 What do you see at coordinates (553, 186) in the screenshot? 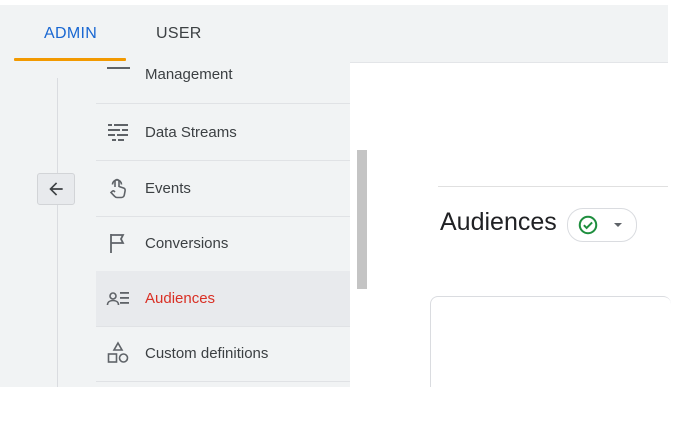
I see `section-divider` at bounding box center [553, 186].